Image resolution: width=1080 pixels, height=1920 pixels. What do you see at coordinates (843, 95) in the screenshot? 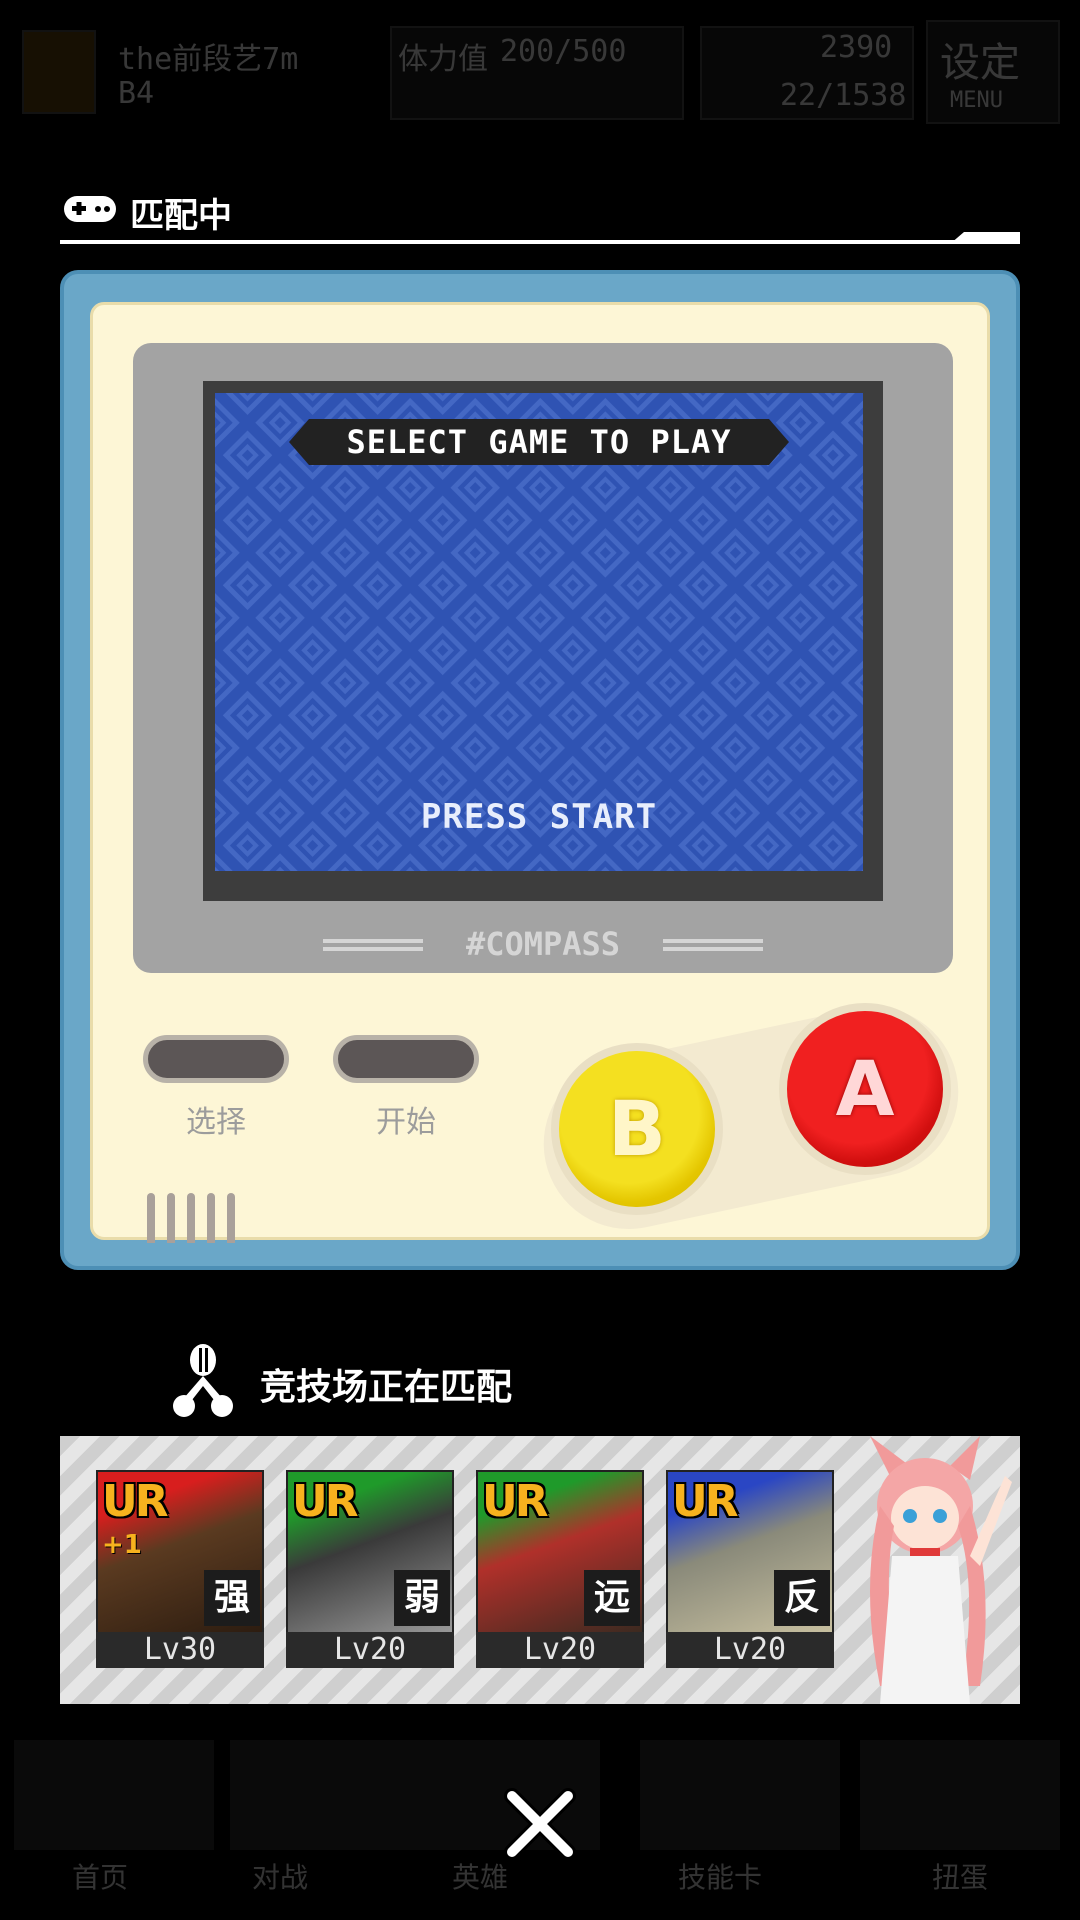
I see `hud-gems: 22/1538` at bounding box center [843, 95].